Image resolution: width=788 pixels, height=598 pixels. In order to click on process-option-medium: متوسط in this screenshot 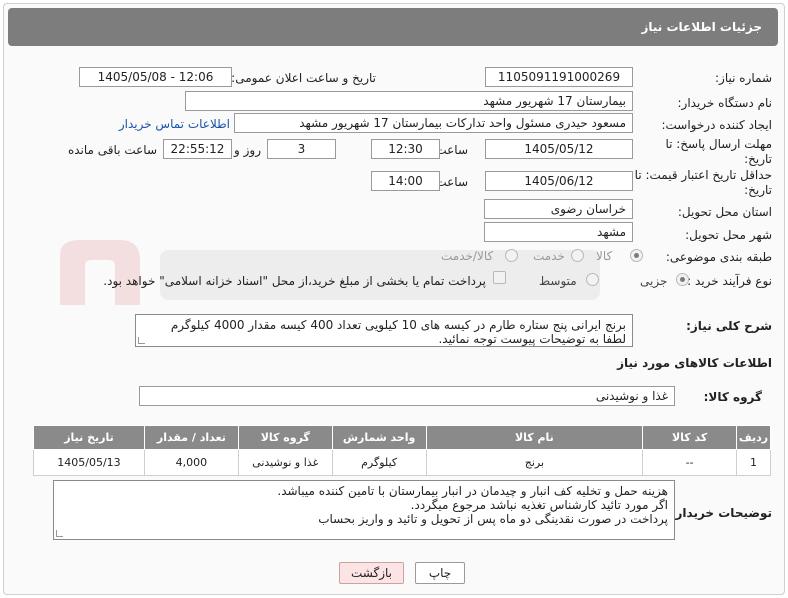, I will do `click(558, 281)`.